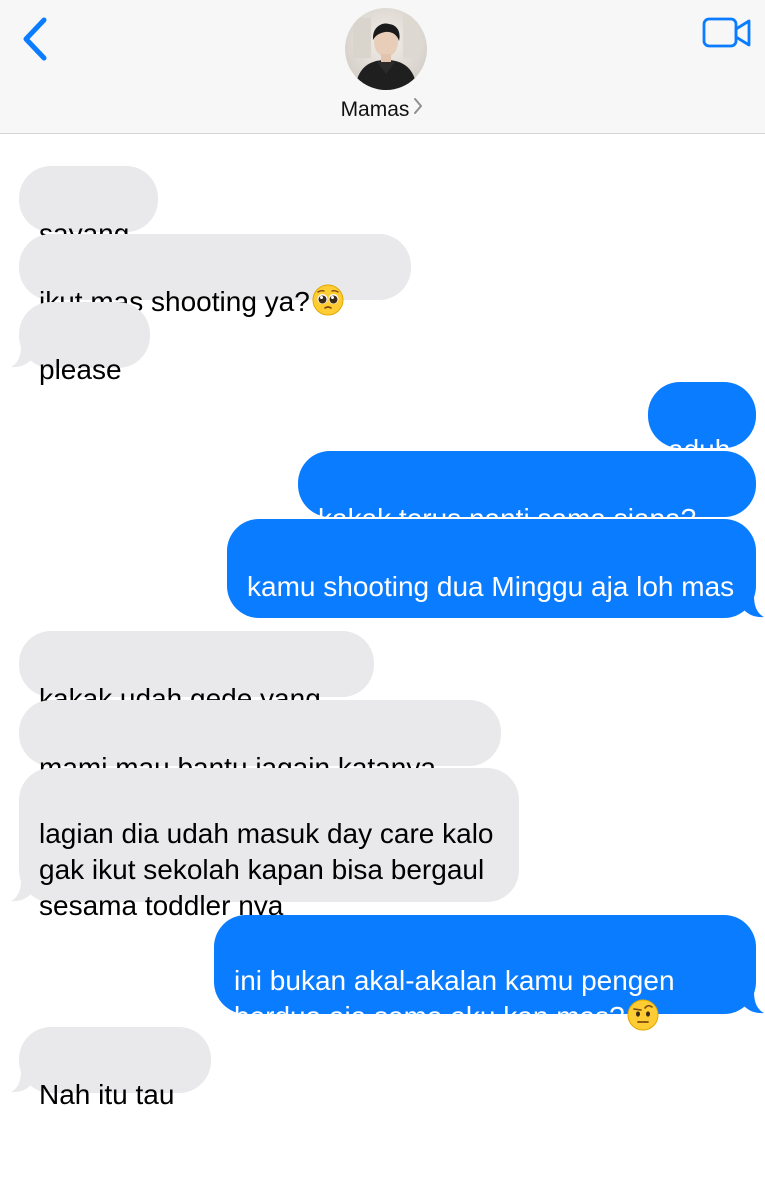 The width and height of the screenshot is (765, 1199). Describe the element at coordinates (84, 343) in the screenshot. I see `incoming-message-bubble: please` at that location.